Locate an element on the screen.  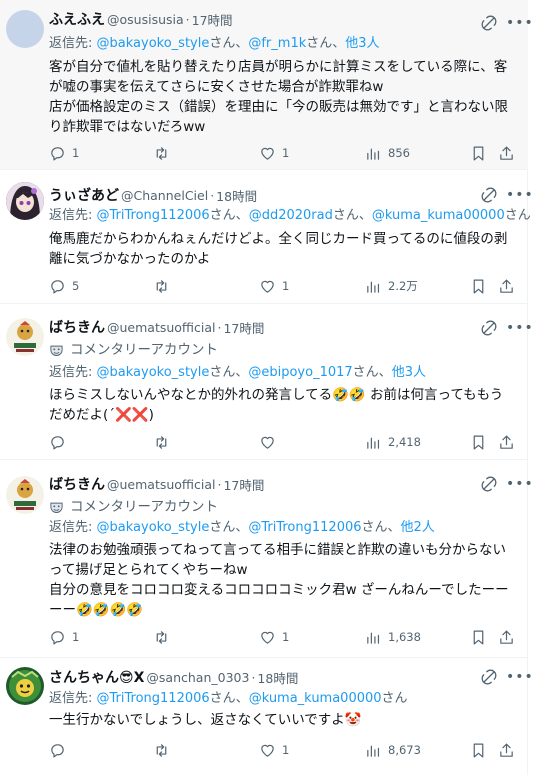
reply-prefix: 返信先: is located at coordinates (73, 527).